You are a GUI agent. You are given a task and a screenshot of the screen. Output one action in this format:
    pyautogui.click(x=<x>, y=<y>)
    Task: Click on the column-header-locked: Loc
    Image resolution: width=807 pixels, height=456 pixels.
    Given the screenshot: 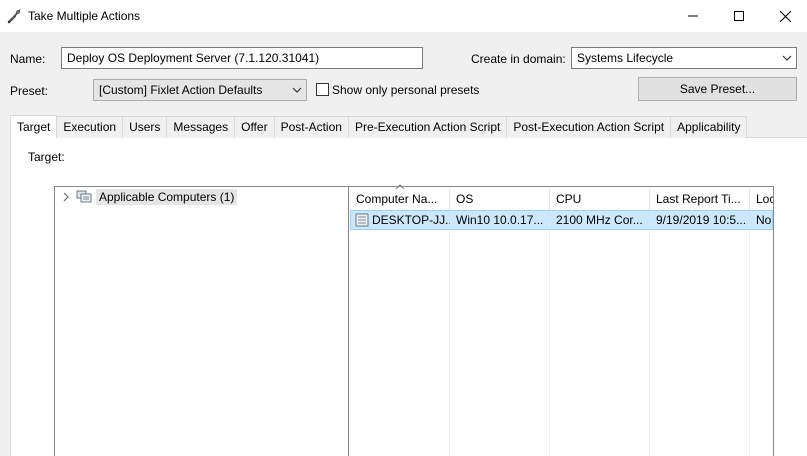 What is the action you would take?
    pyautogui.click(x=761, y=199)
    